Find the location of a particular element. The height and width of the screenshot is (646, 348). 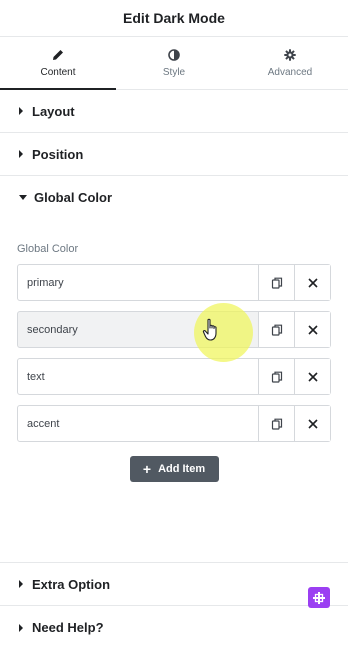

add-item-button: + Add Item is located at coordinates (174, 469).